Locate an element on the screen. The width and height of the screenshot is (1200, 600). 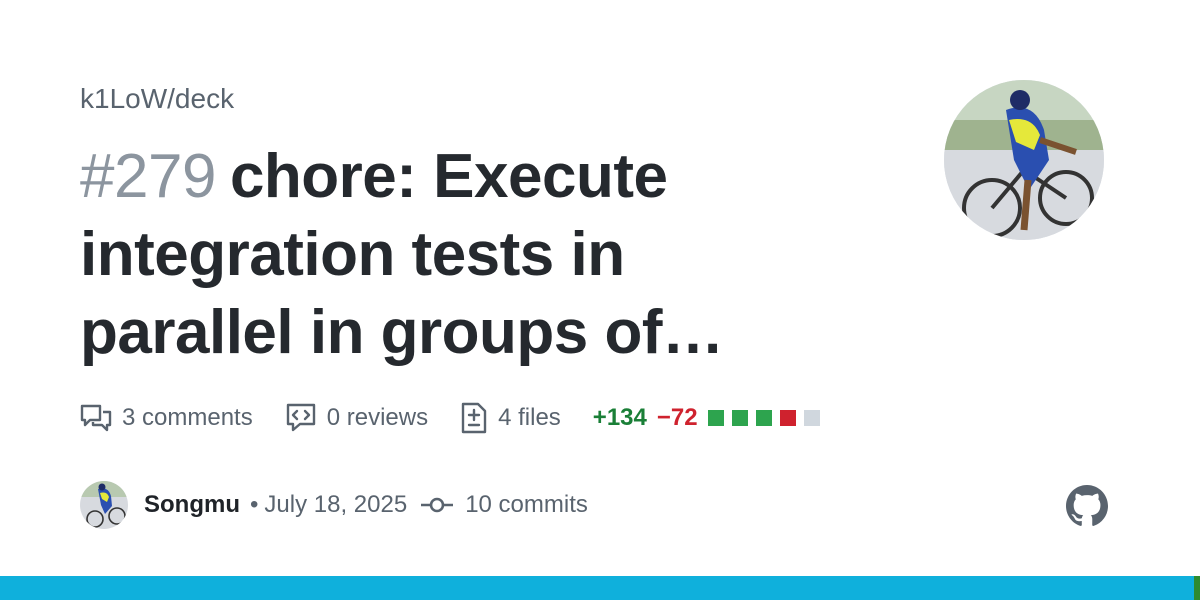
github-logo-icon is located at coordinates (1087, 506).